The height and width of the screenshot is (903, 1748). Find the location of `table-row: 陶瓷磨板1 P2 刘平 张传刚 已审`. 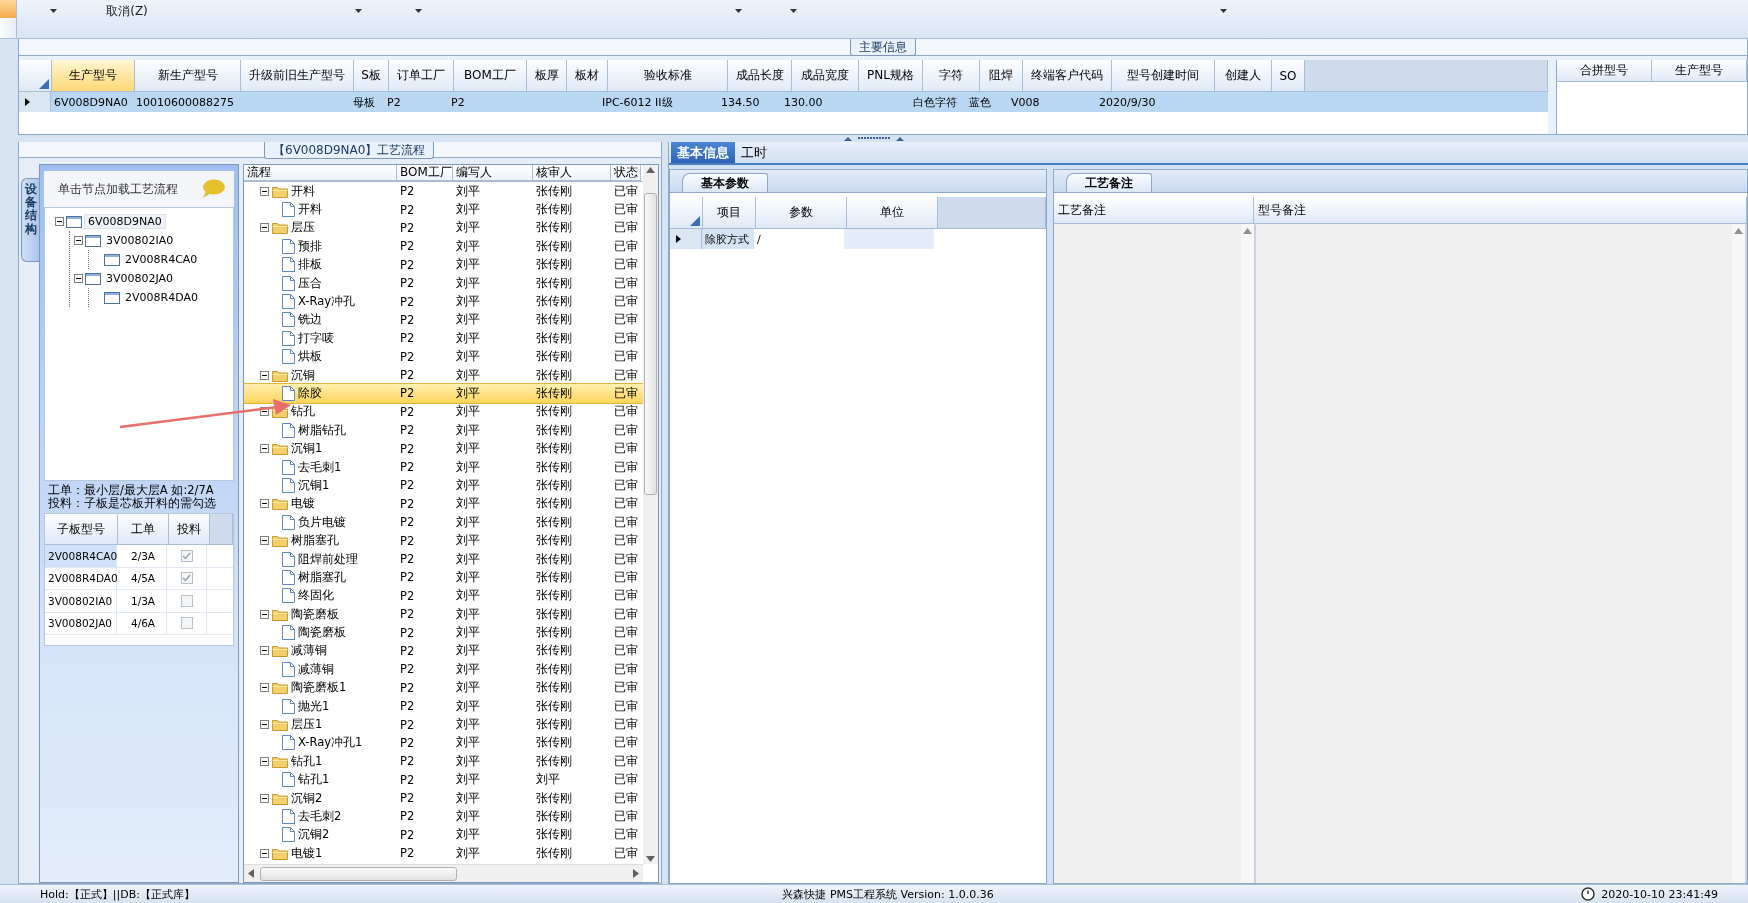

table-row: 陶瓷磨板1 P2 刘平 张传刚 已审 is located at coordinates (443, 687).